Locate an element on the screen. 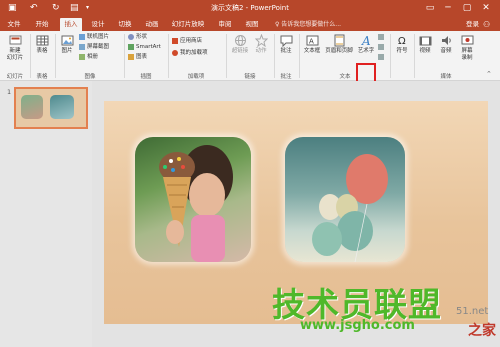 The height and width of the screenshot is (347, 500). smartart-icon is located at coordinates (131, 46).